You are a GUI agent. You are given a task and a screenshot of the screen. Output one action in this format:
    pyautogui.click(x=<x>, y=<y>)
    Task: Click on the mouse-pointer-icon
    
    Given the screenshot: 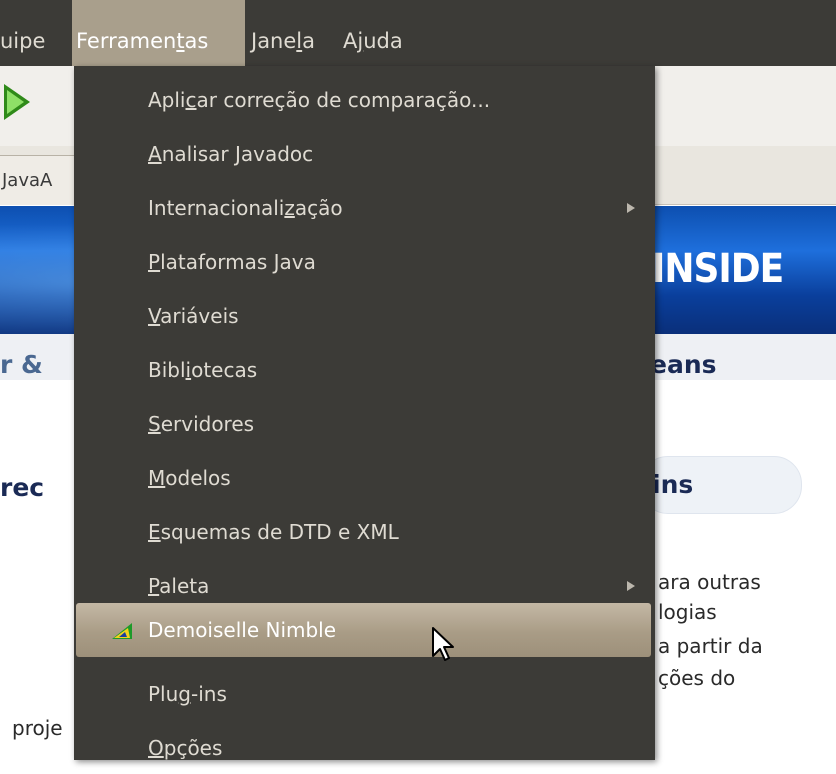 What is the action you would take?
    pyautogui.click(x=443, y=644)
    